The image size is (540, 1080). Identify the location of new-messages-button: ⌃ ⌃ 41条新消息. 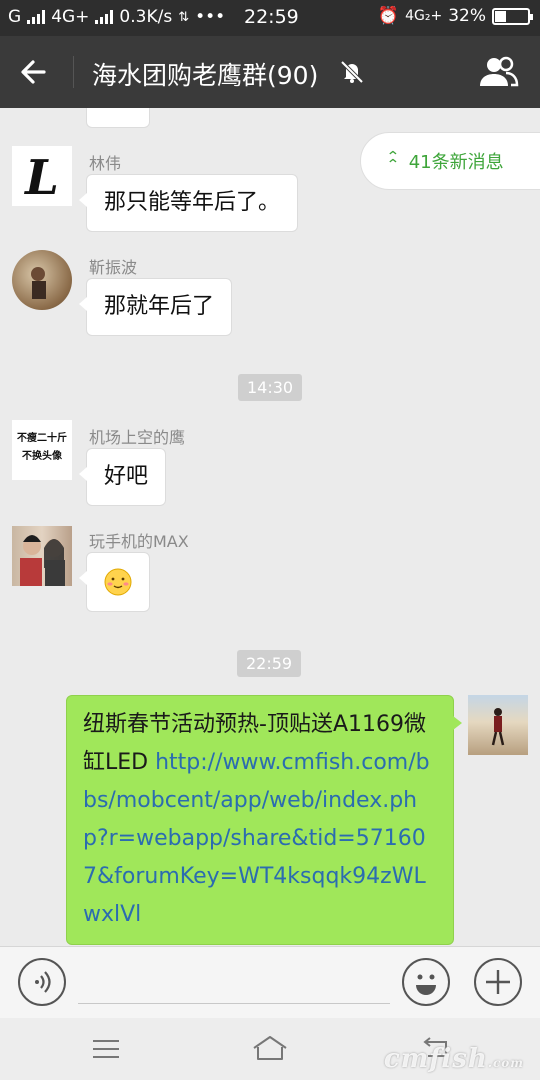
(450, 161).